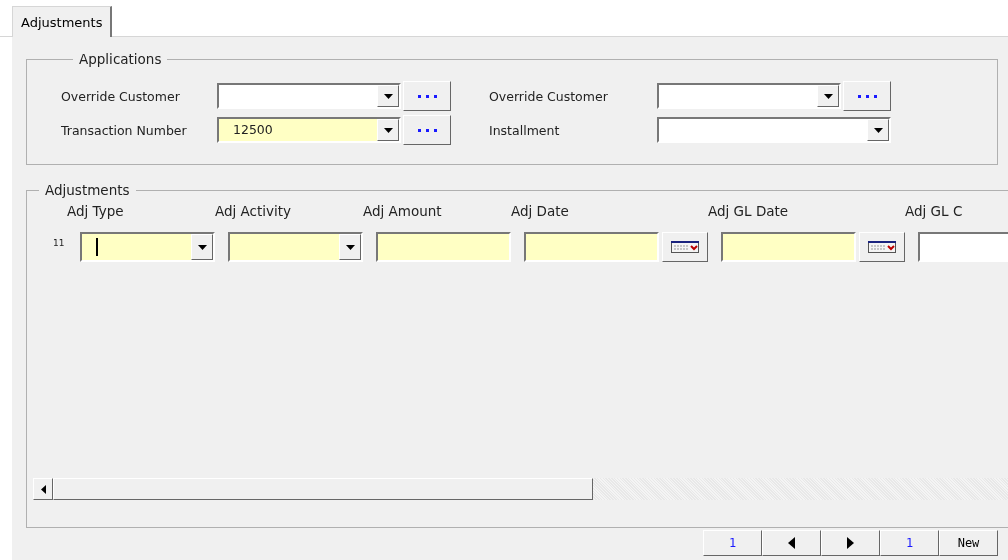 The width and height of the screenshot is (1008, 560). What do you see at coordinates (540, 211) in the screenshot?
I see `column-header: Adj Date` at bounding box center [540, 211].